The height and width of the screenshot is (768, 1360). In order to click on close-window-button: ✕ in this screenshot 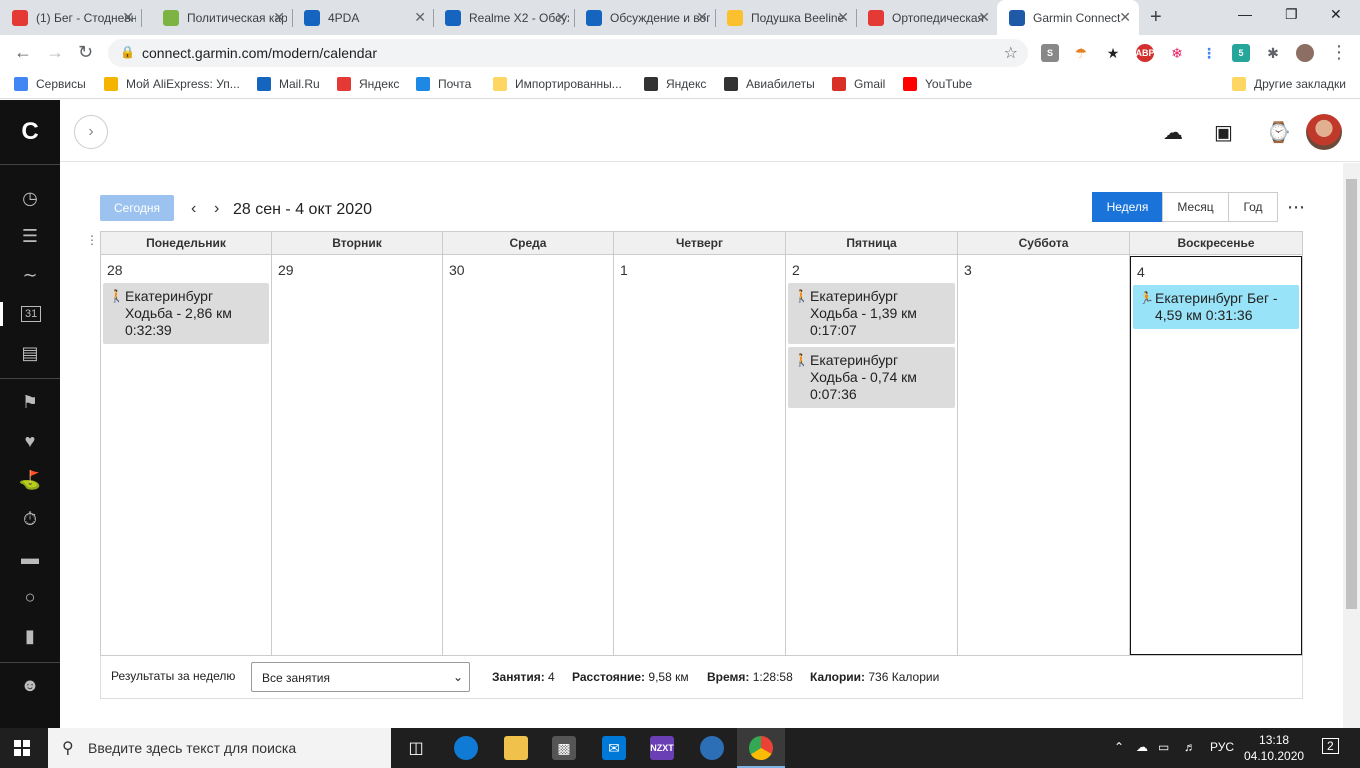, I will do `click(1336, 14)`.